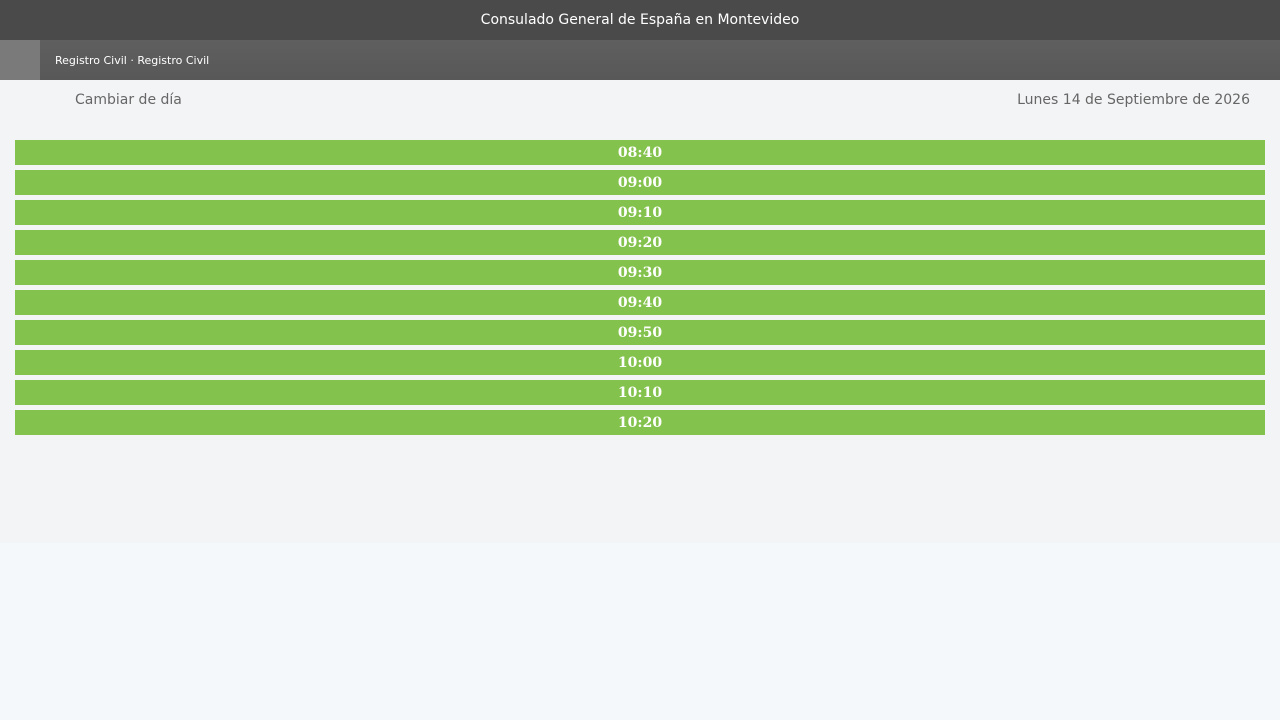  What do you see at coordinates (640, 362) in the screenshot?
I see `time-slot-button: 10:00` at bounding box center [640, 362].